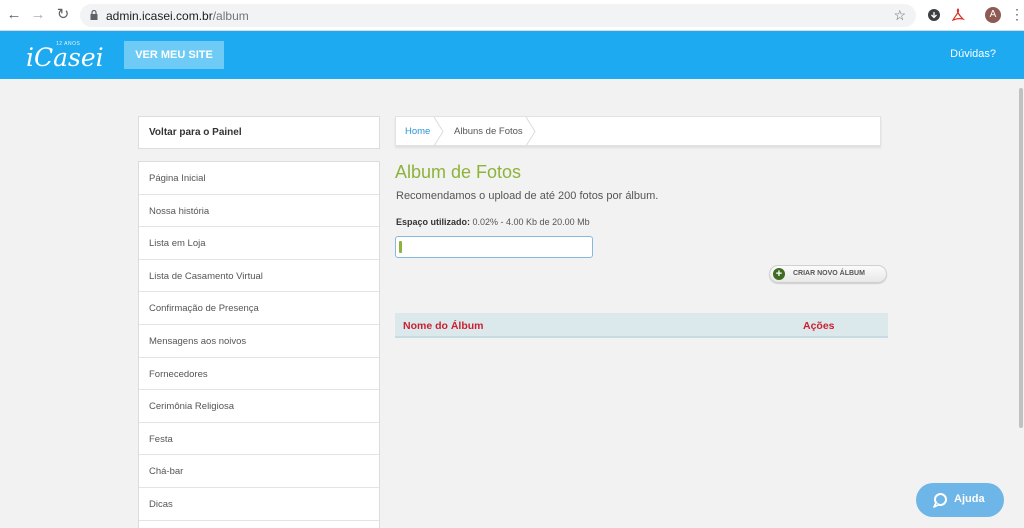 This screenshot has width=1024, height=528. I want to click on sidebar-item-dicas: Dicas, so click(259, 504).